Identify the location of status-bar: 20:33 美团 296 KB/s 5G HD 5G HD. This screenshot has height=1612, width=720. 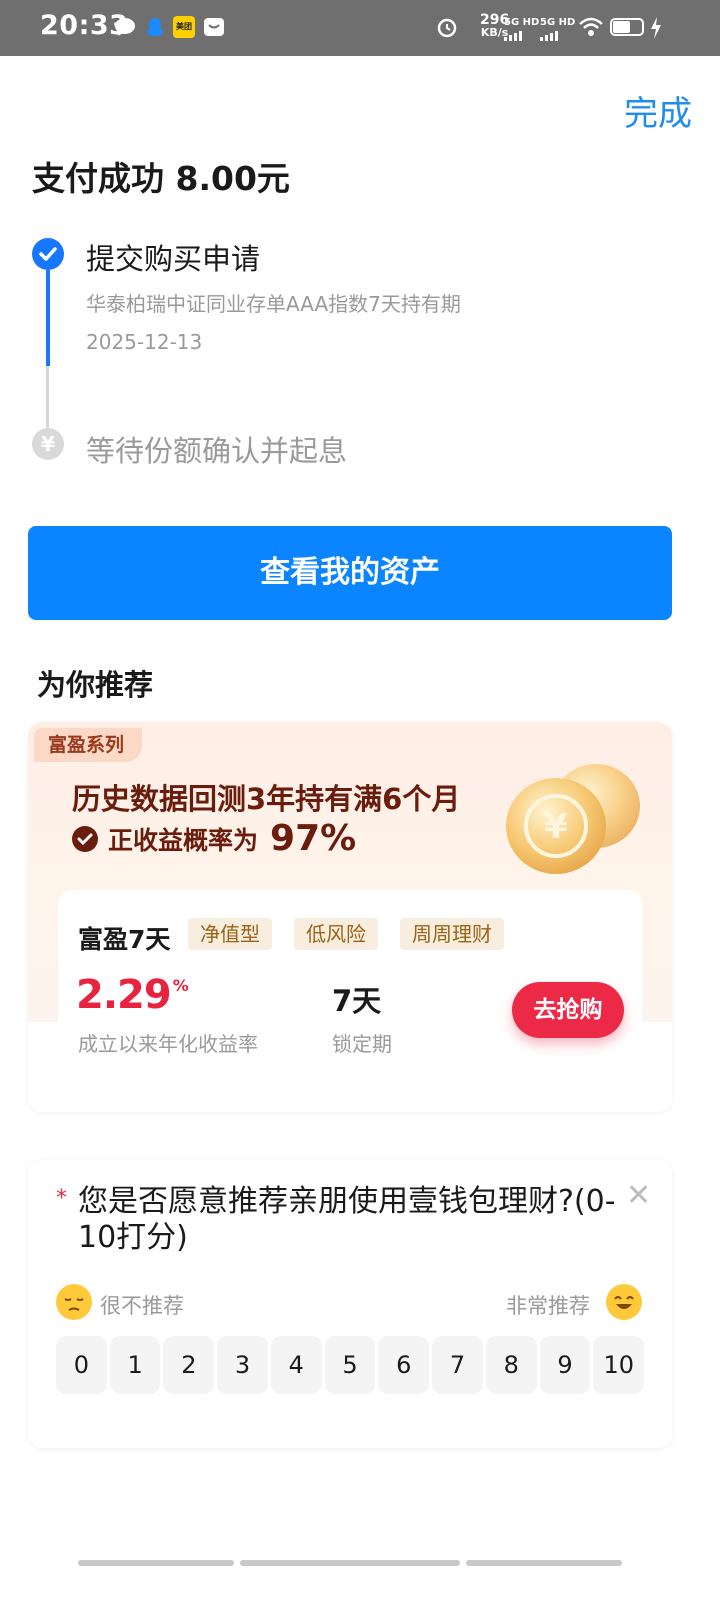
(360, 28).